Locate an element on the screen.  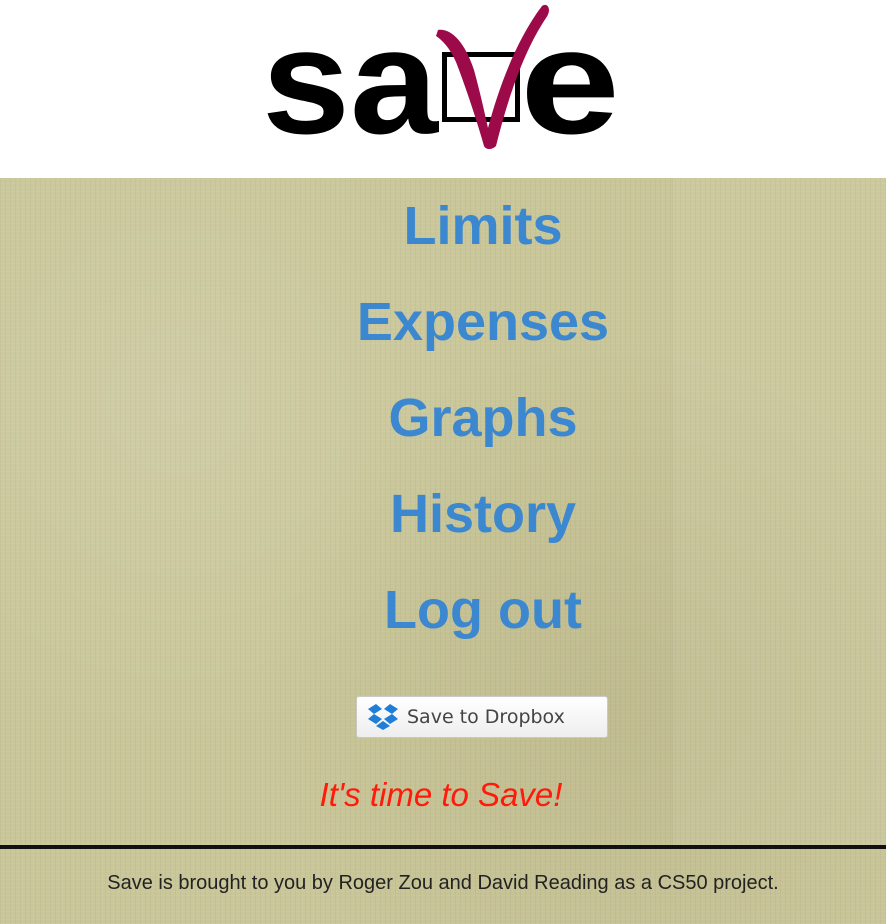
nav-link-graphs: Graphs is located at coordinates (483, 418).